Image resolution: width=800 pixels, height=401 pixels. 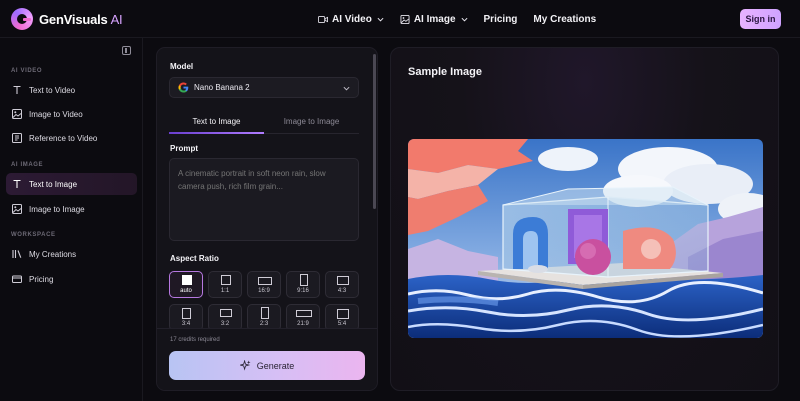 I want to click on sidebar-item-reference-to-video: Reference to Video, so click(x=71, y=138).